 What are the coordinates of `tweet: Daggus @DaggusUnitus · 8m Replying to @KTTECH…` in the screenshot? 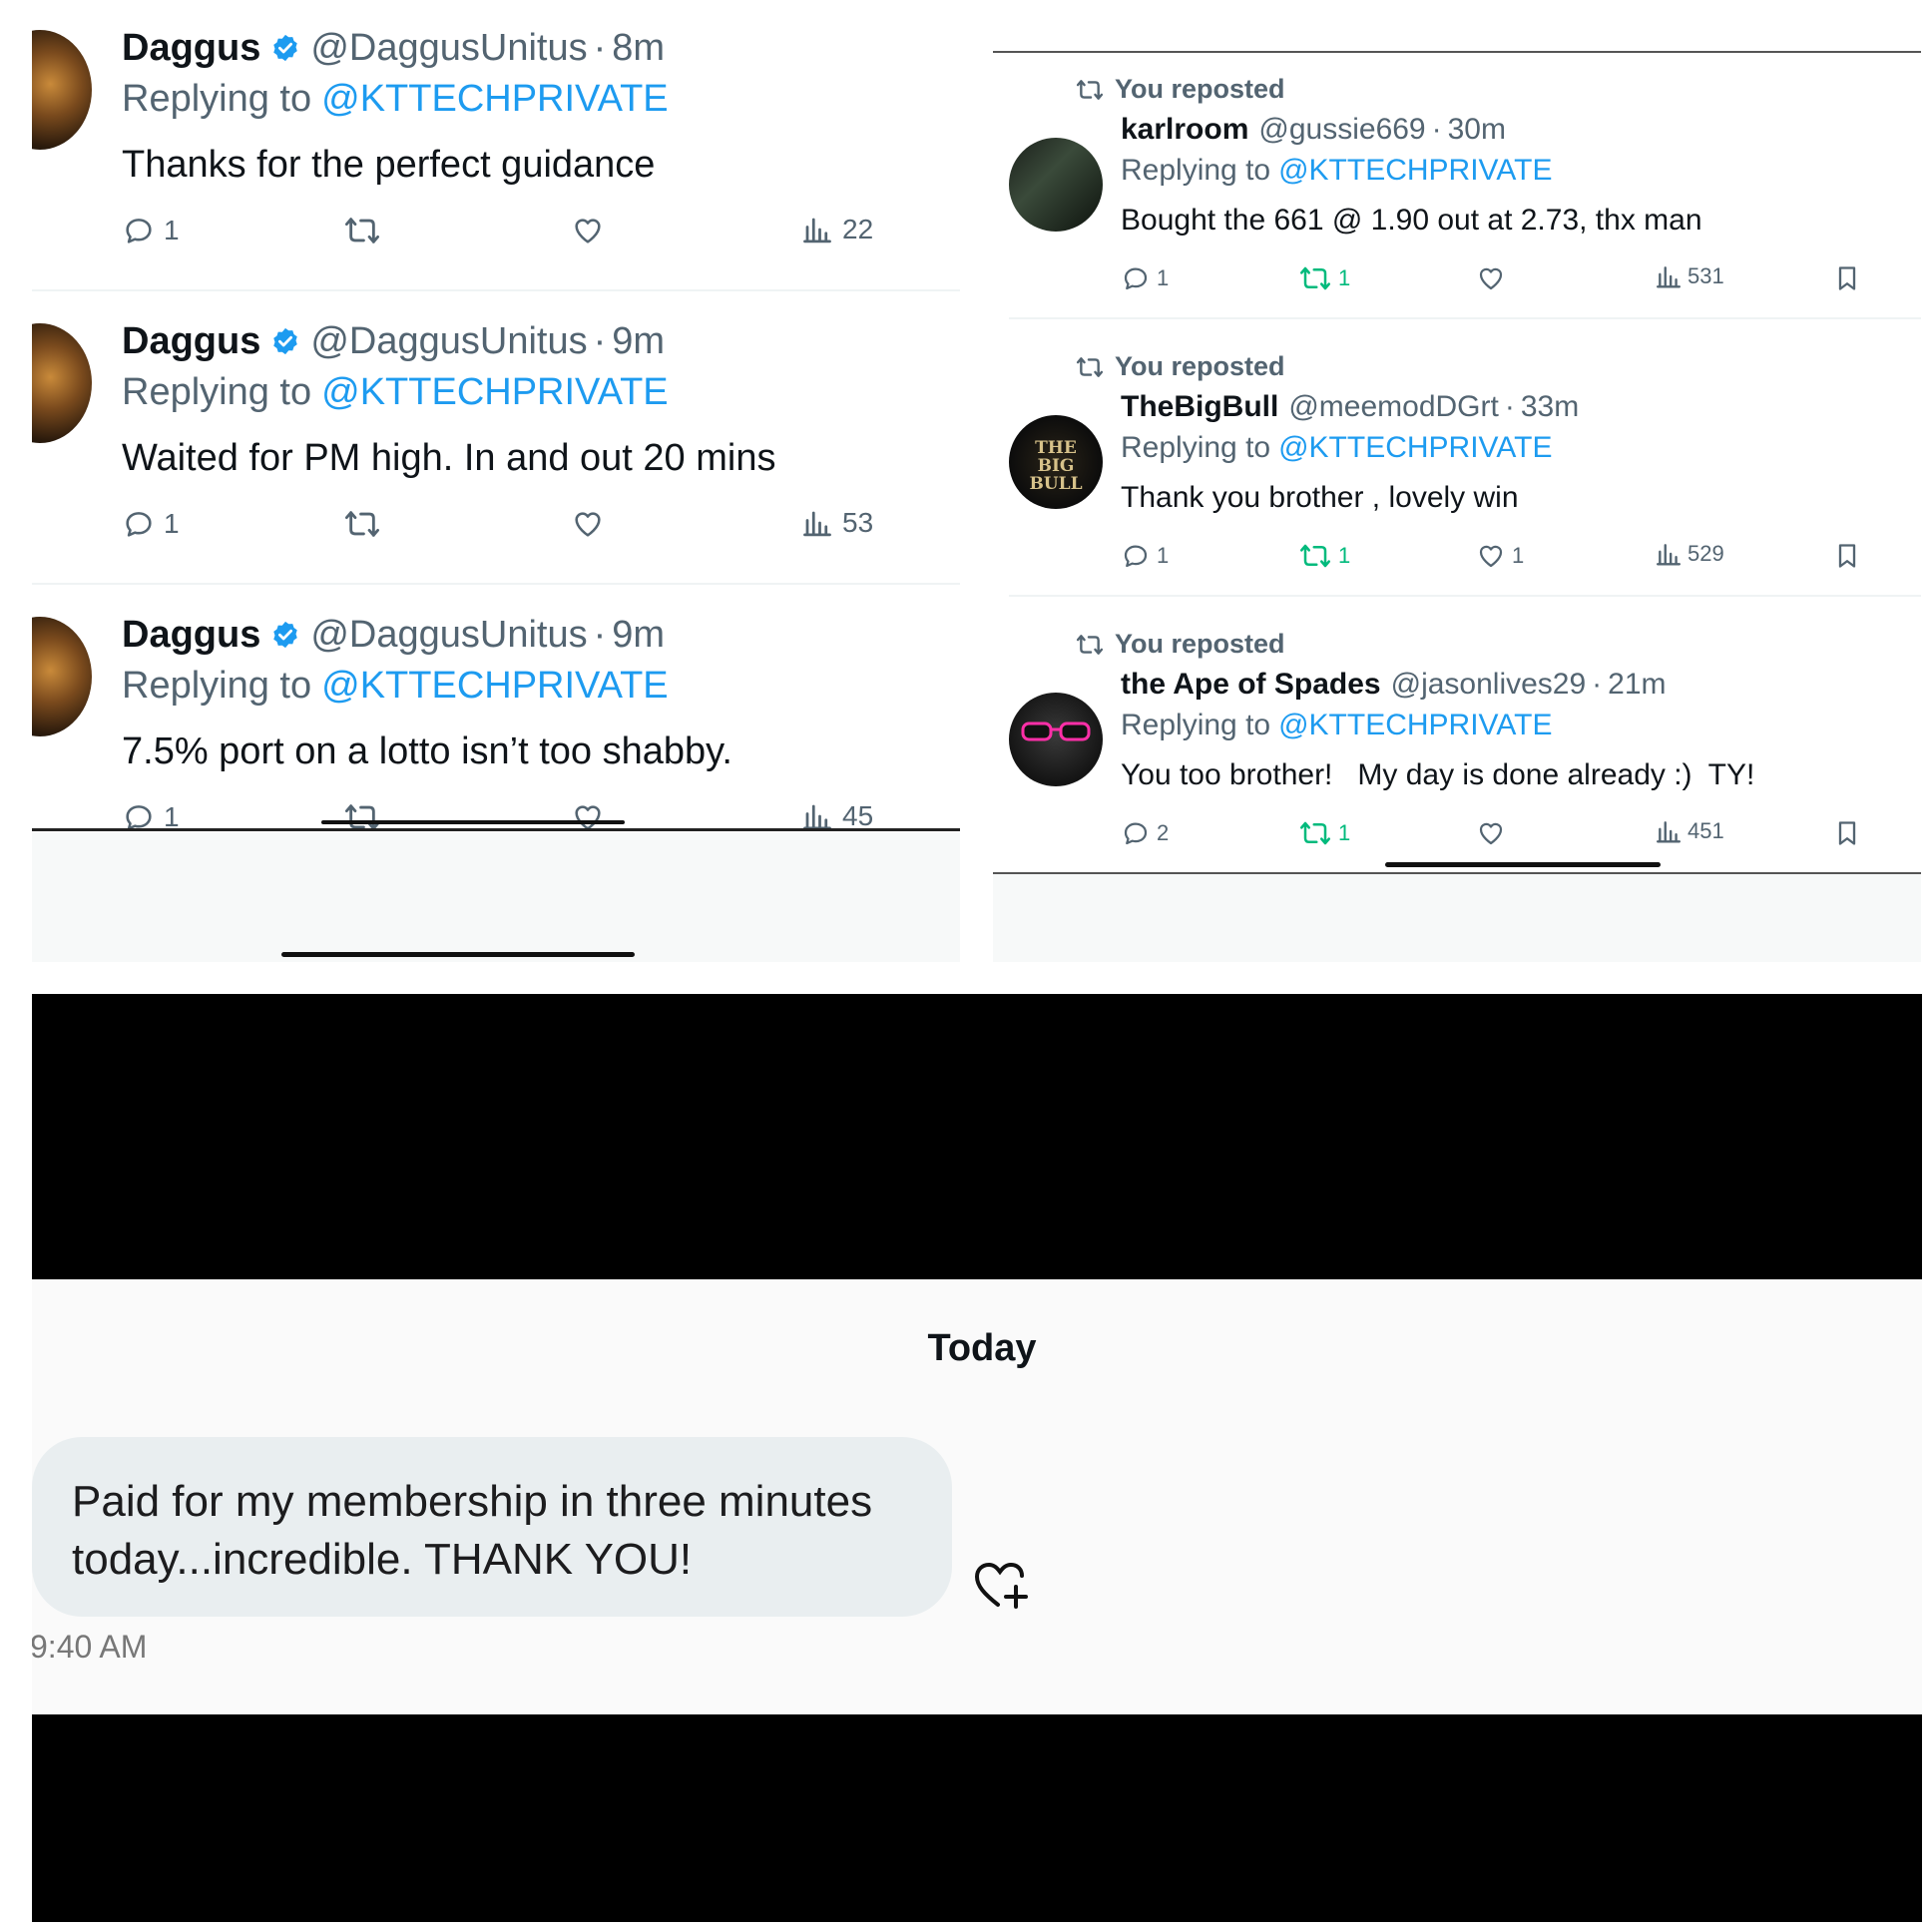 It's located at (496, 170).